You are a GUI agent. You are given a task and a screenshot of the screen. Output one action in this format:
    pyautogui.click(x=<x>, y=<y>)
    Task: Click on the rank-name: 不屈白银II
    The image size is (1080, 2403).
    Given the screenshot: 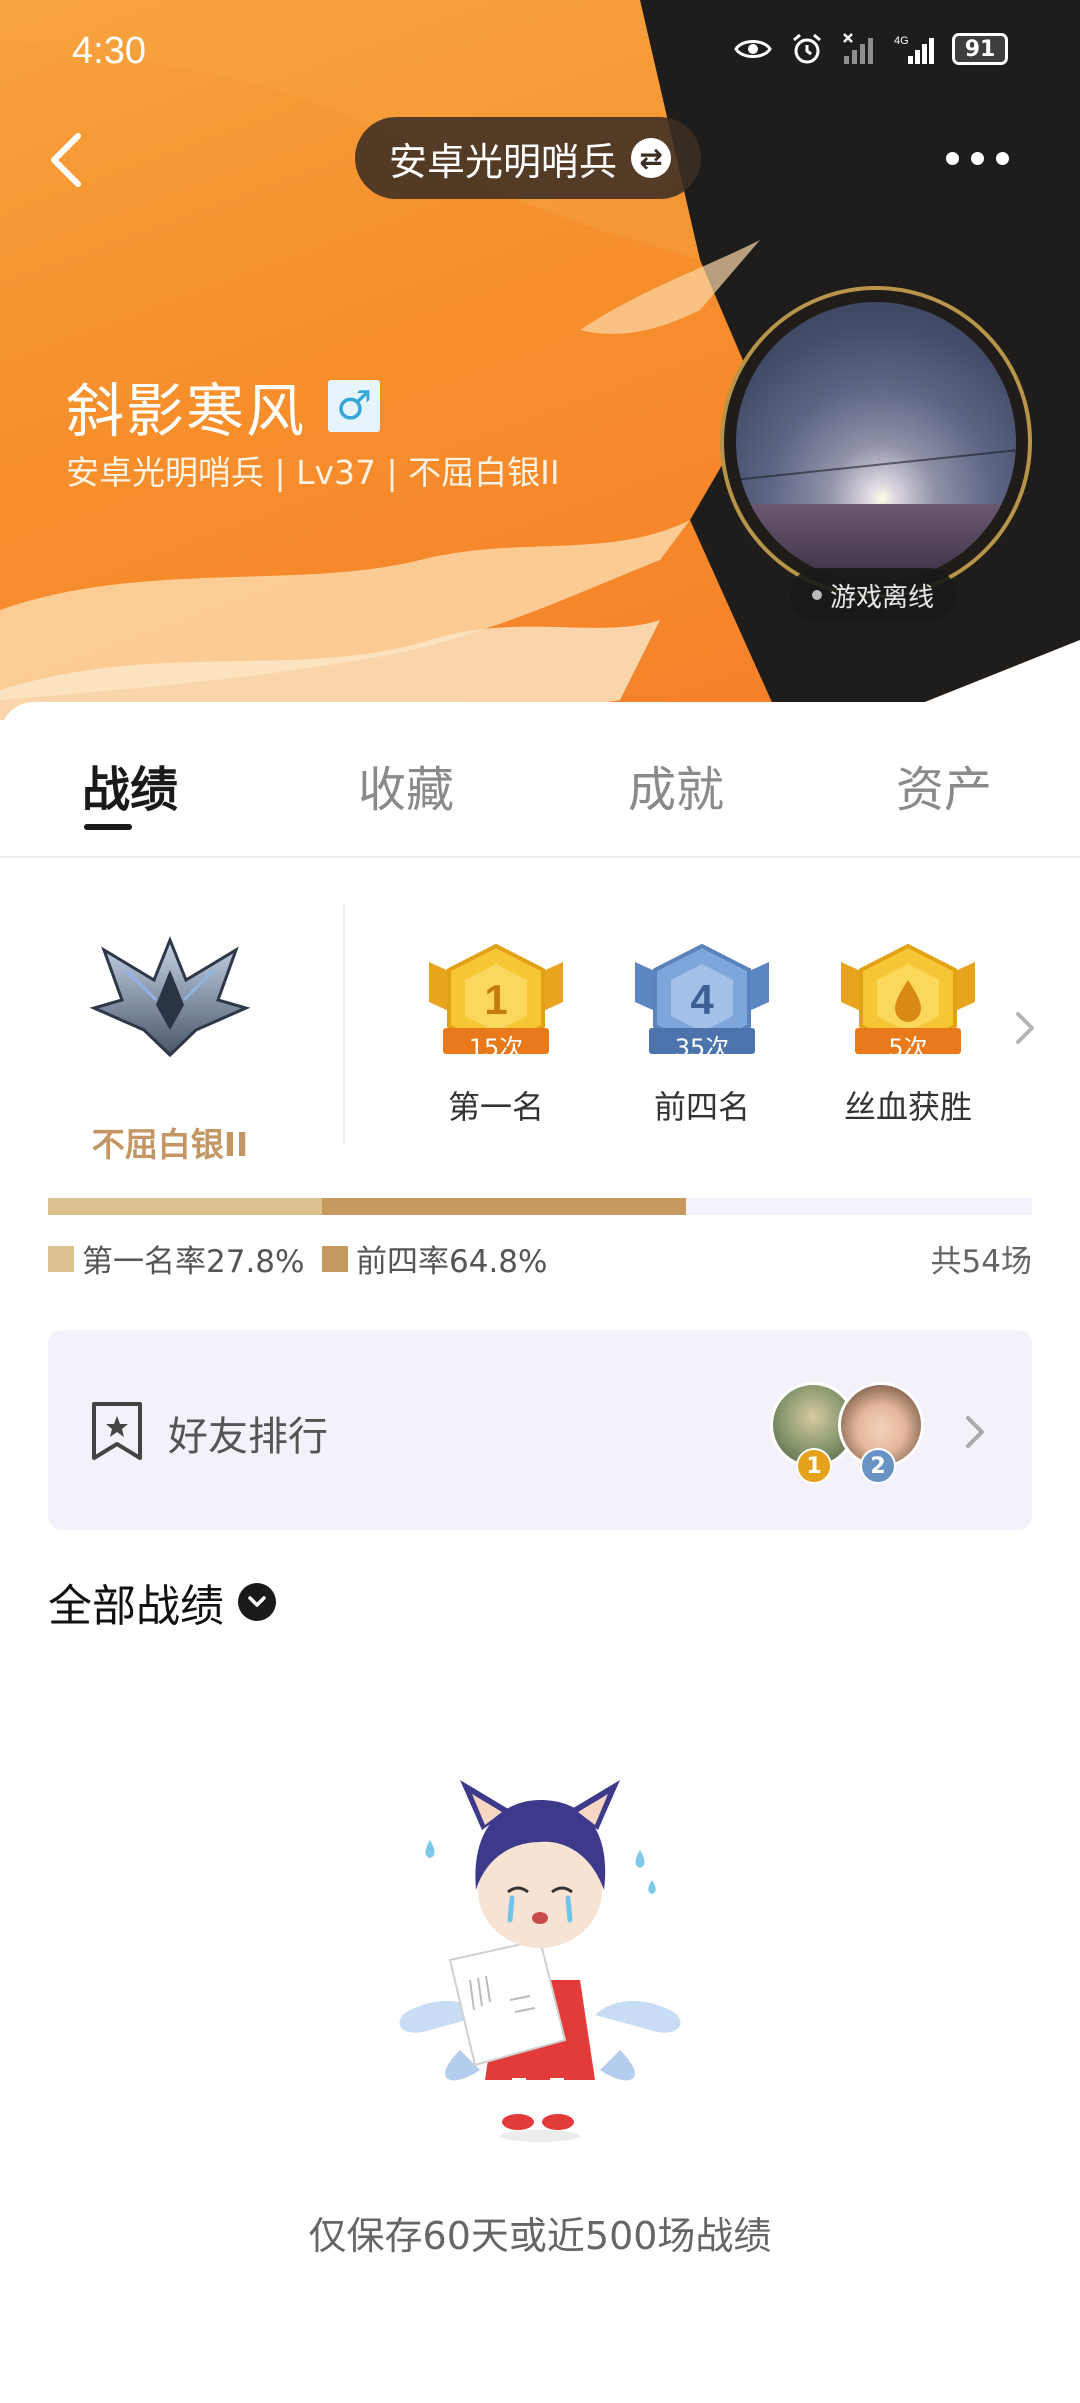 What is the action you would take?
    pyautogui.click(x=170, y=1144)
    